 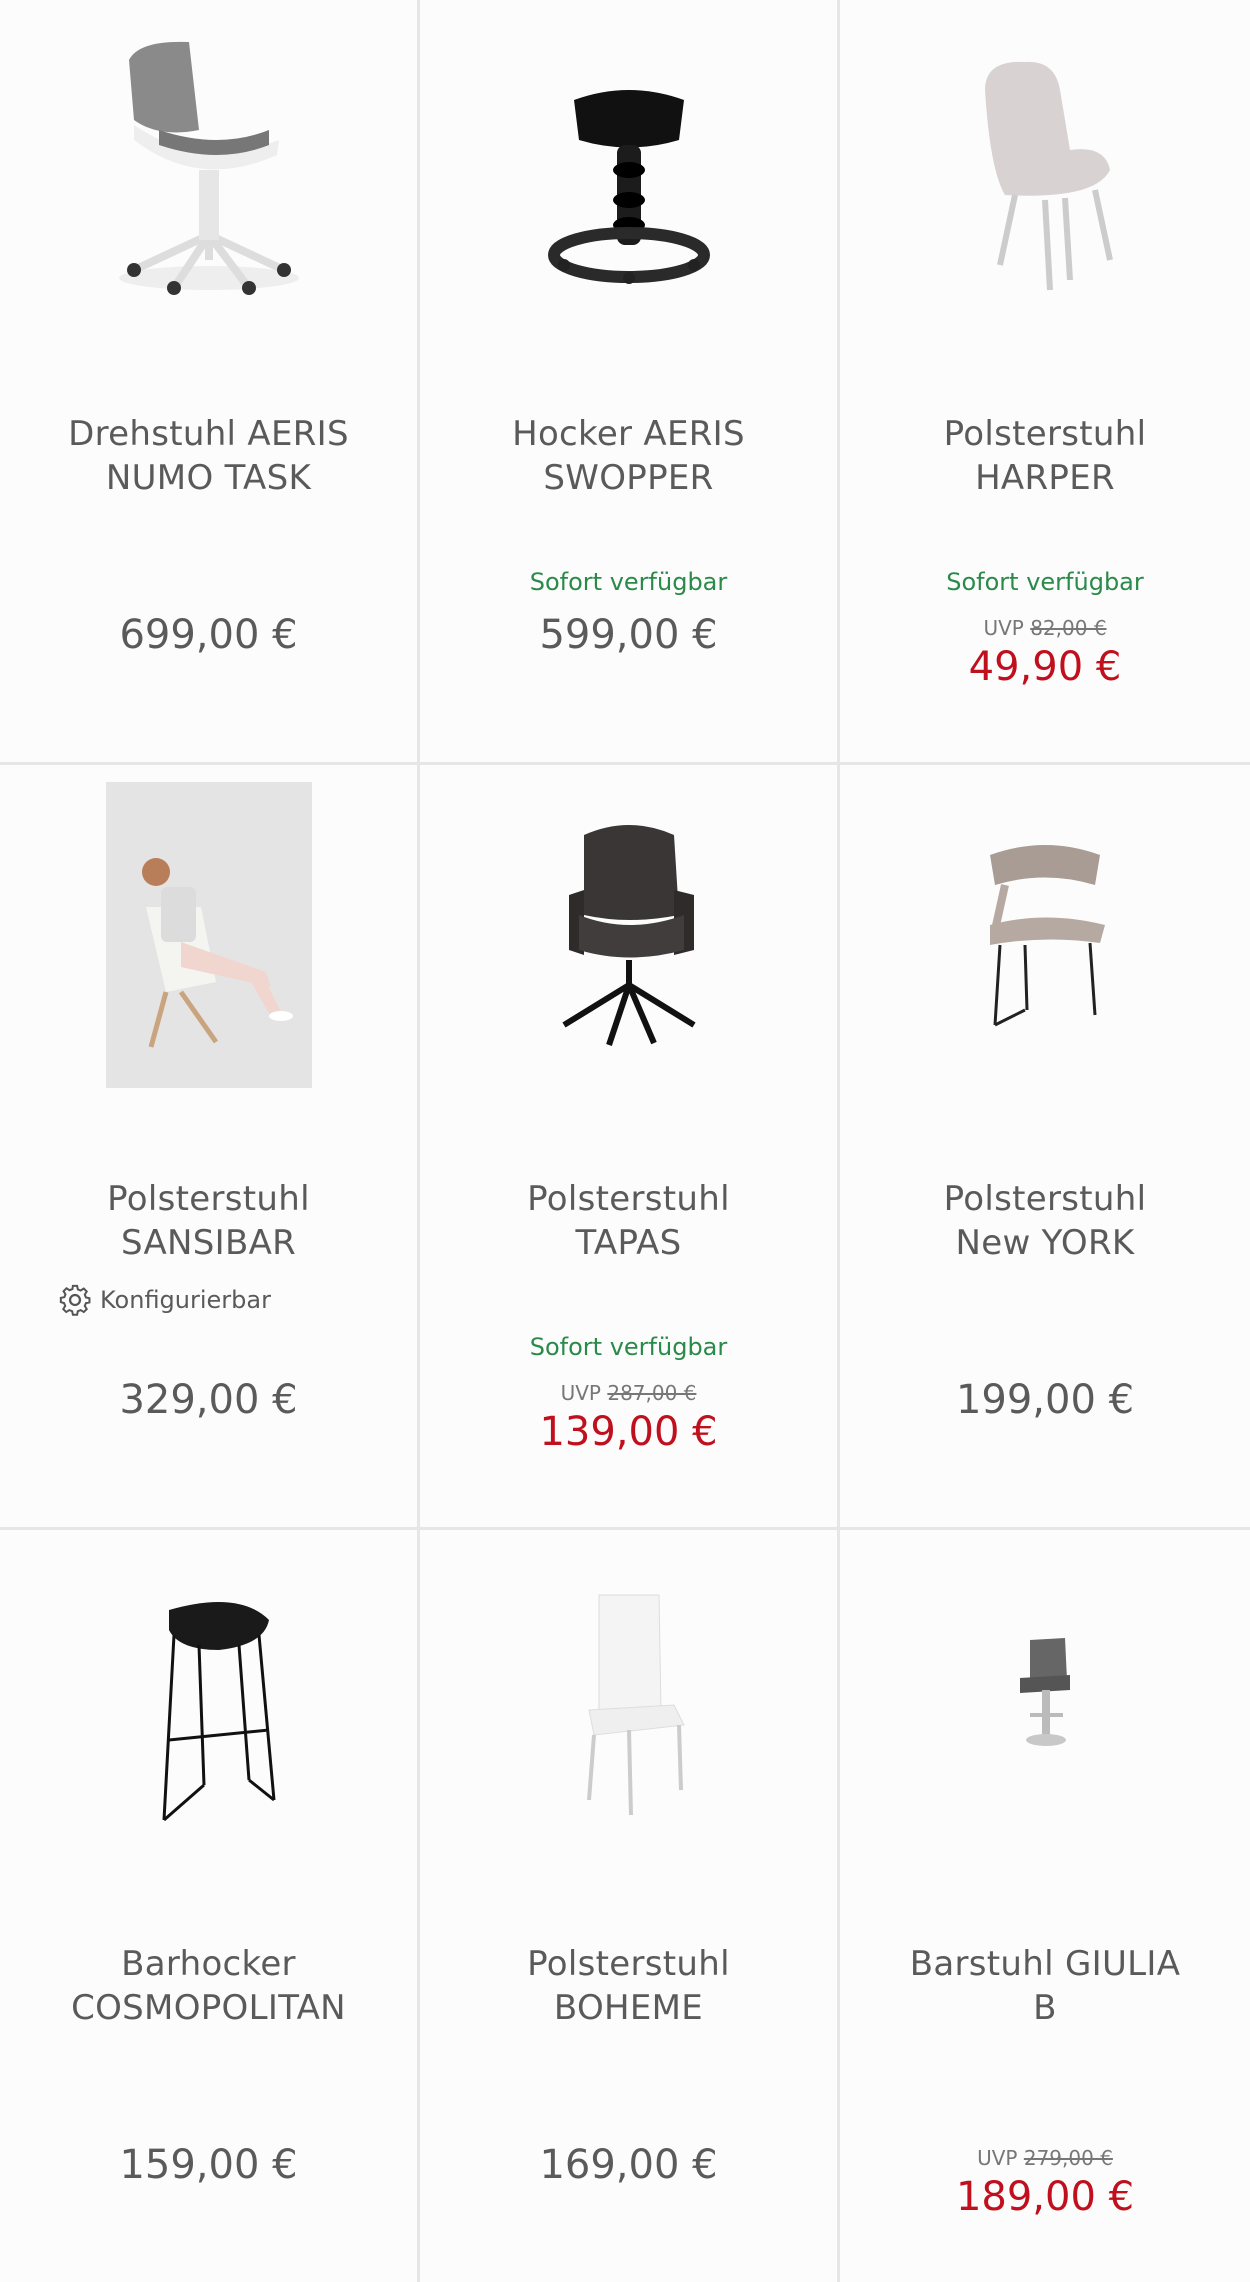 What do you see at coordinates (628, 1221) in the screenshot?
I see `product-title: Polsterstuhl TAPAS` at bounding box center [628, 1221].